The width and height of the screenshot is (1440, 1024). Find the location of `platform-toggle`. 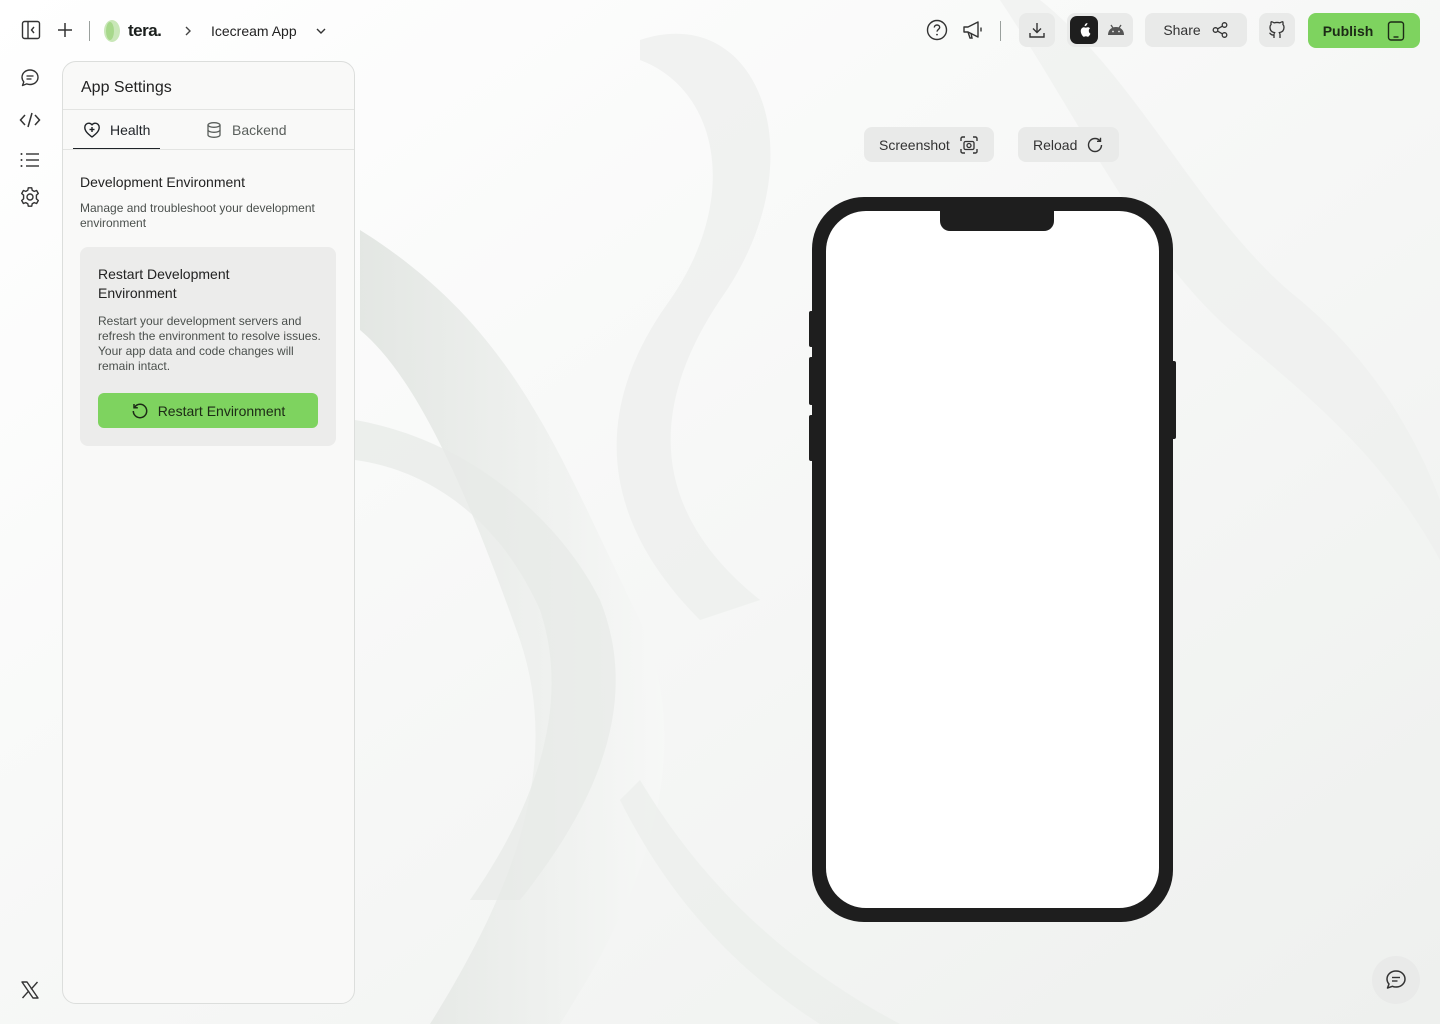

platform-toggle is located at coordinates (1100, 30).